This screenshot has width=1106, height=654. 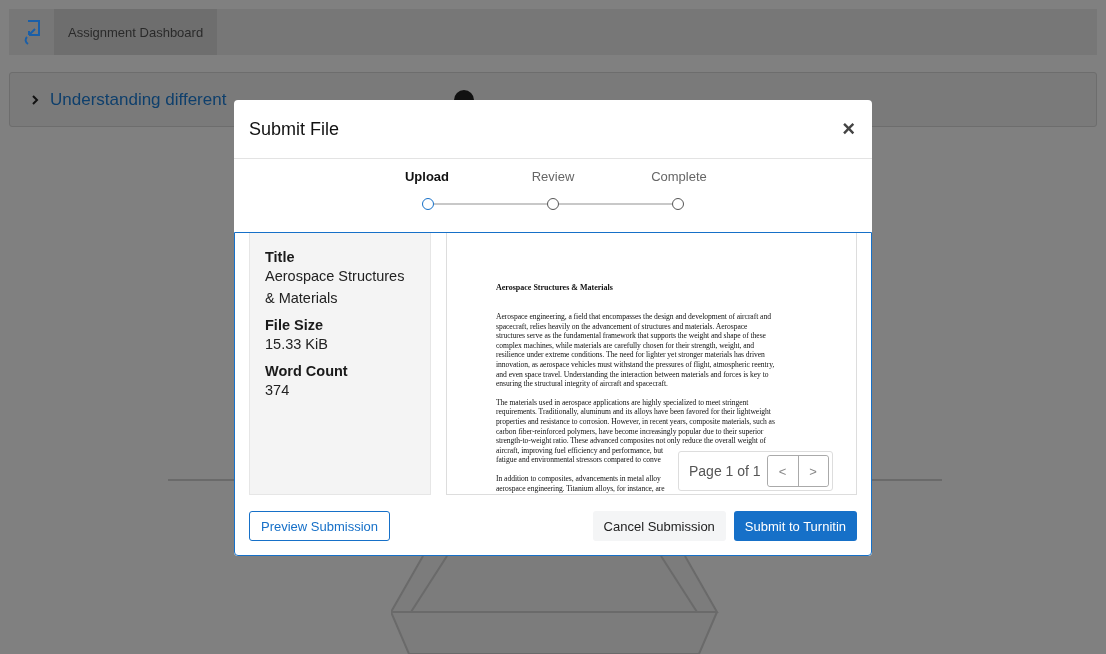 I want to click on detail-label: File Size, so click(x=295, y=325).